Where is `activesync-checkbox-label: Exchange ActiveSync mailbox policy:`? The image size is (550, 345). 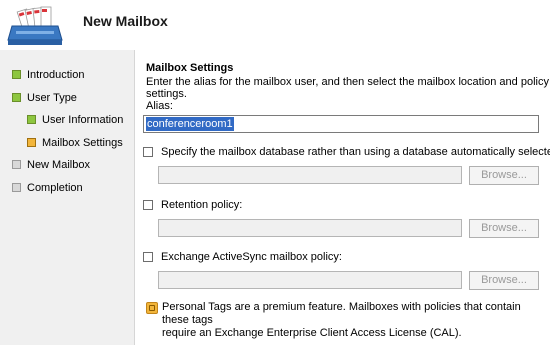
activesync-checkbox-label: Exchange ActiveSync mailbox policy: is located at coordinates (251, 257).